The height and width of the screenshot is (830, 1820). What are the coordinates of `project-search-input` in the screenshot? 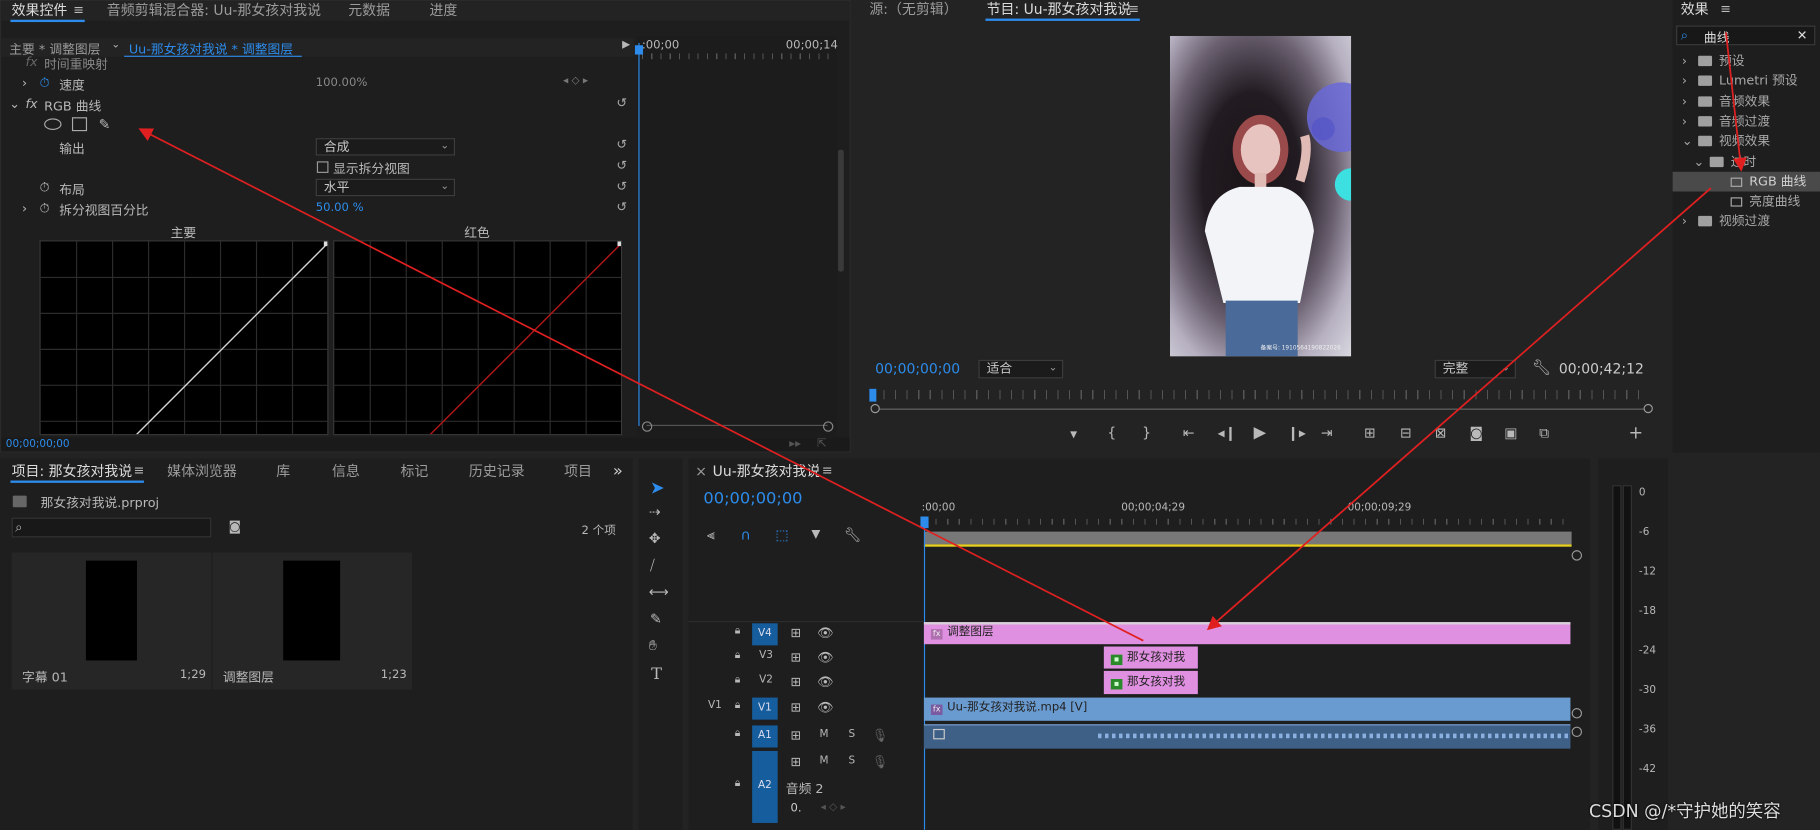 It's located at (111, 527).